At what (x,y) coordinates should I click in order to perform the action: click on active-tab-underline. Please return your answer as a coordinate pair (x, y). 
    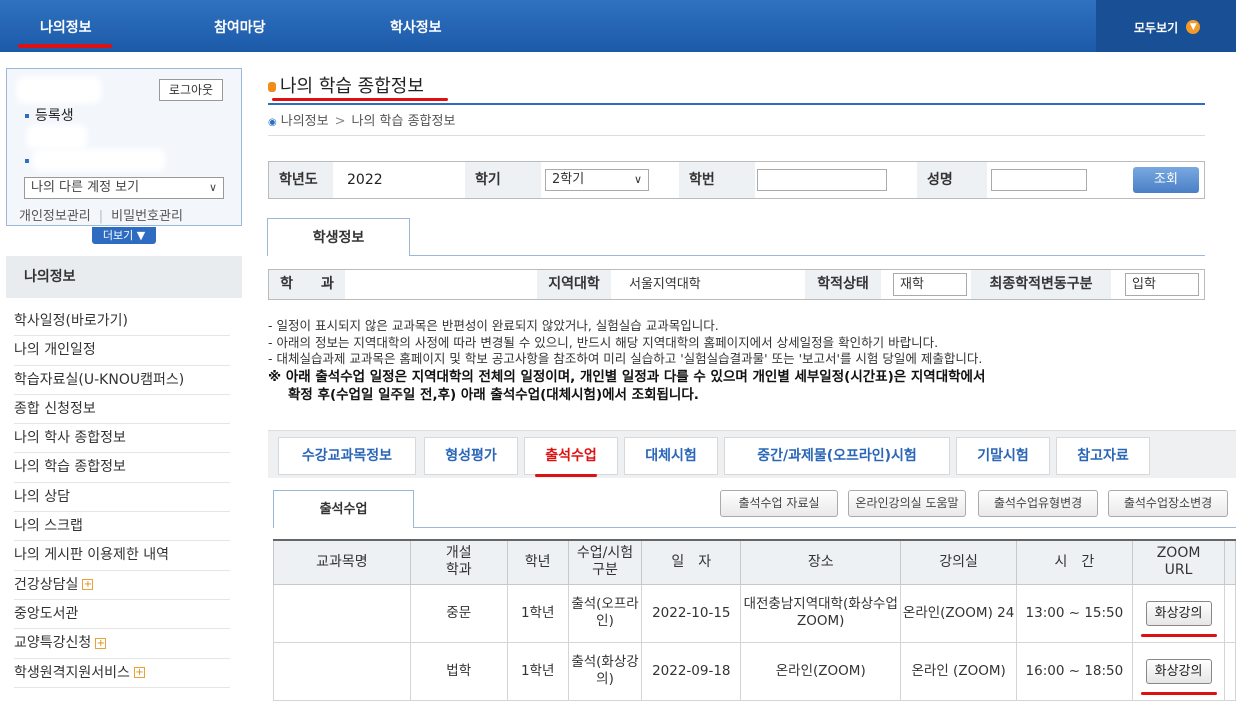
    Looking at the image, I should click on (566, 475).